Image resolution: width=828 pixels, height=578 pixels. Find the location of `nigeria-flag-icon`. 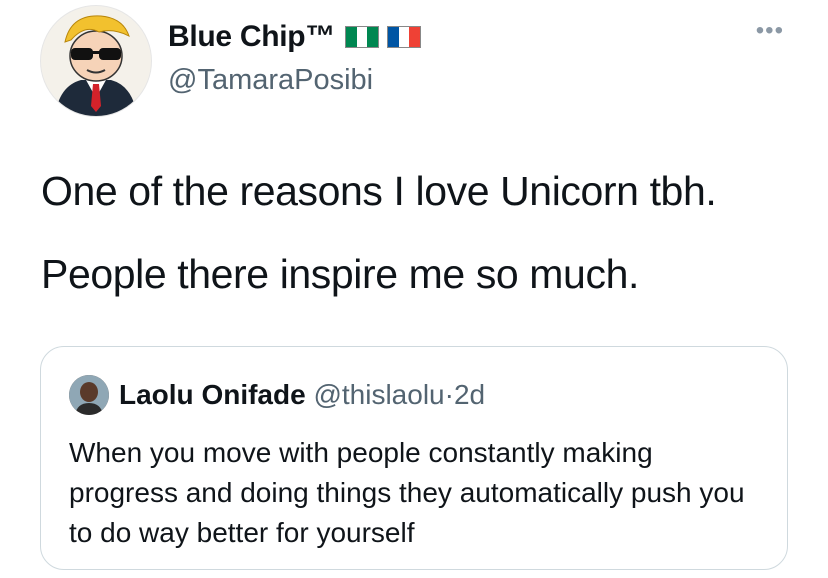

nigeria-flag-icon is located at coordinates (362, 37).